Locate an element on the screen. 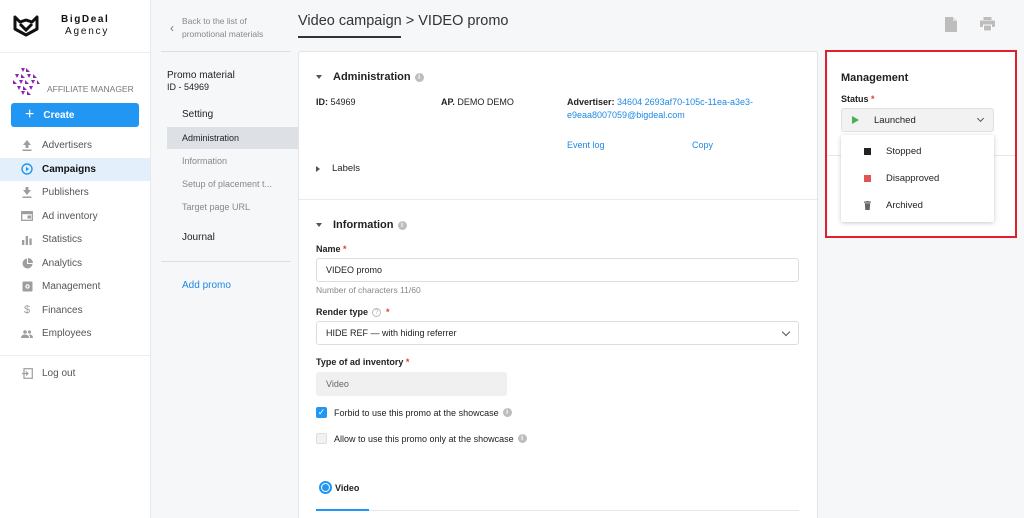  sidebar-item-label: Ad inventory is located at coordinates (70, 216).